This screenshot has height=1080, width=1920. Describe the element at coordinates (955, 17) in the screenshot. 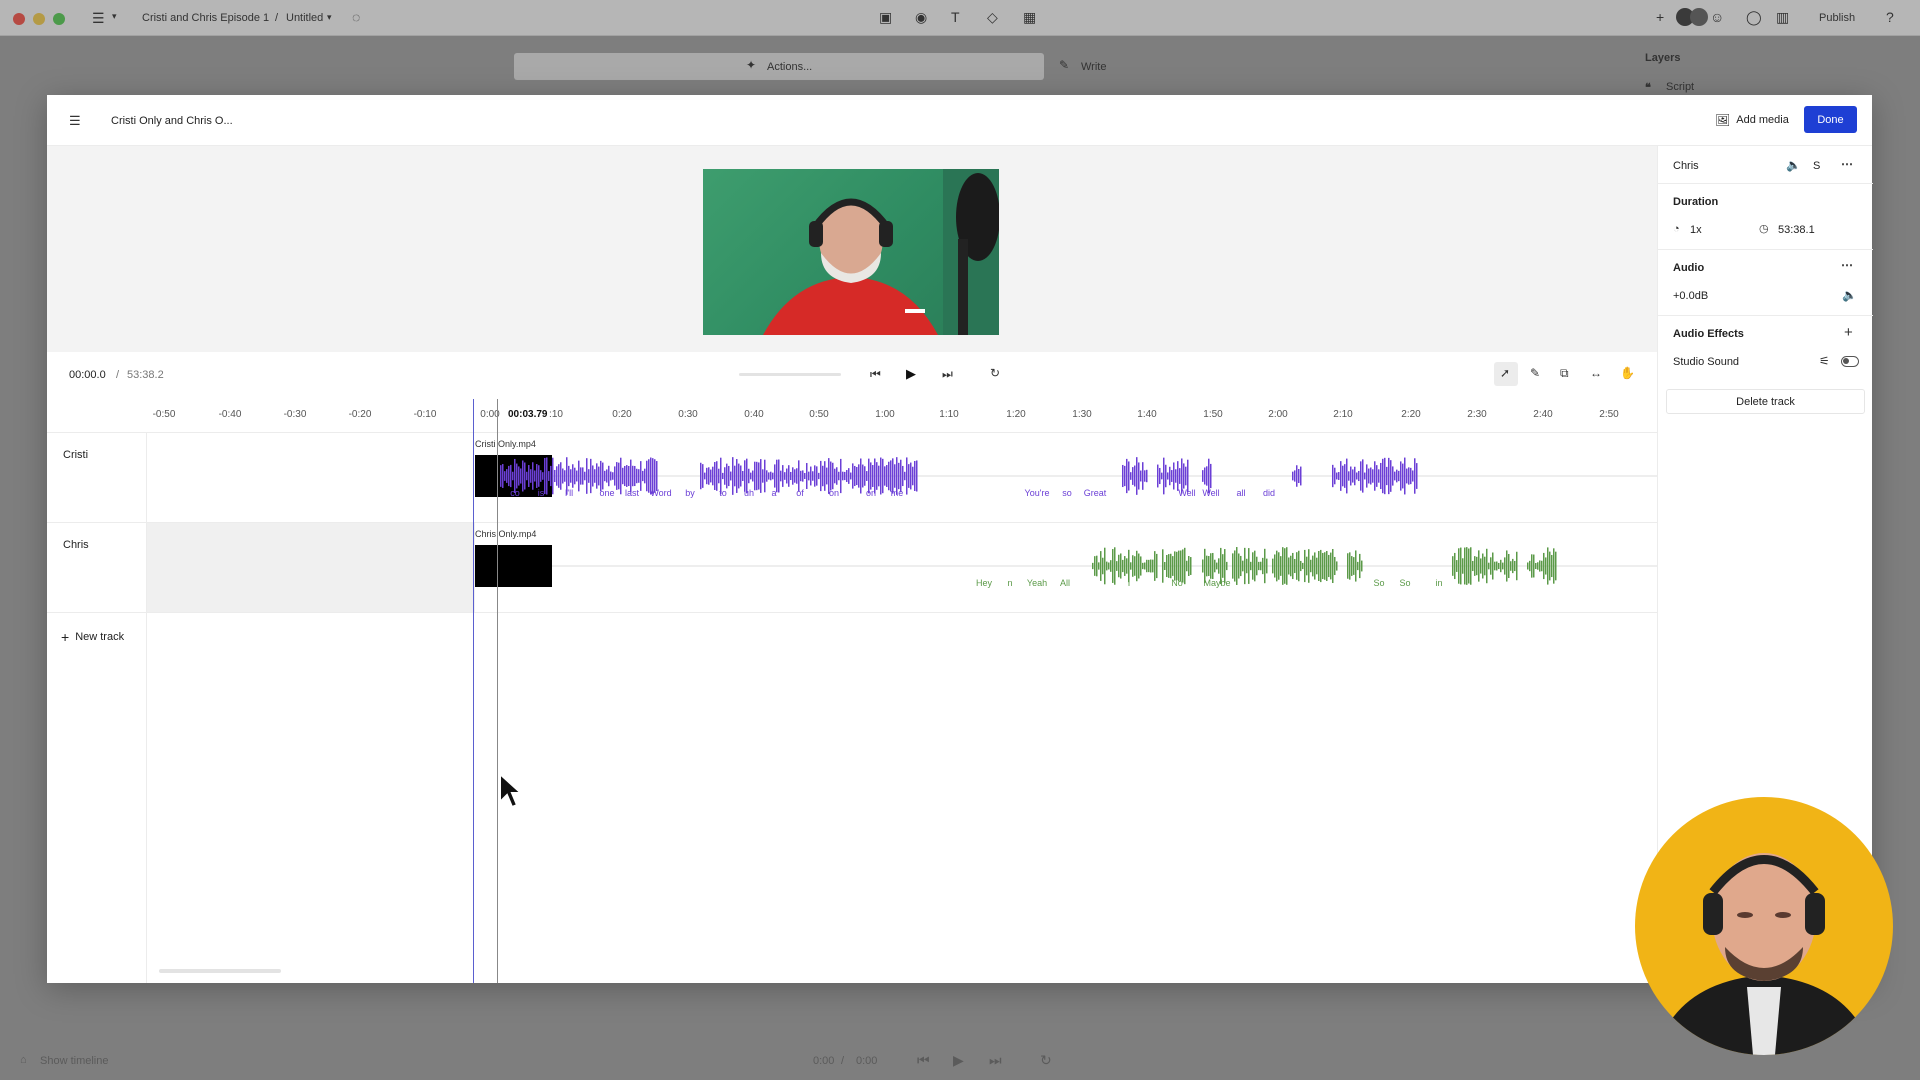

I see `text-icon: T` at that location.